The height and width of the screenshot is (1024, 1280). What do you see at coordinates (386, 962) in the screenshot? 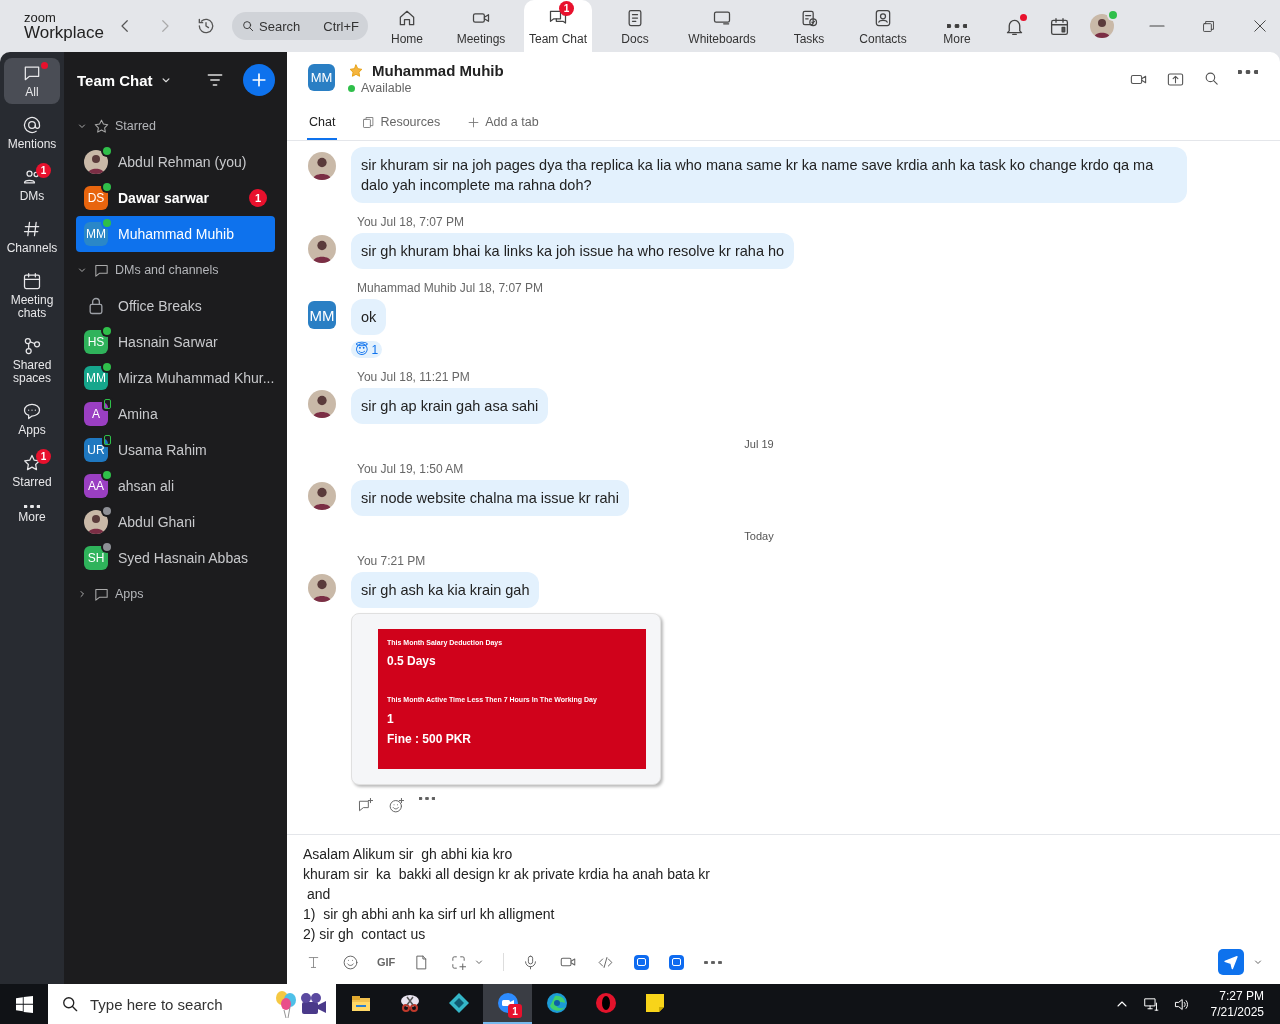
I see `gif-button: GIF` at bounding box center [386, 962].